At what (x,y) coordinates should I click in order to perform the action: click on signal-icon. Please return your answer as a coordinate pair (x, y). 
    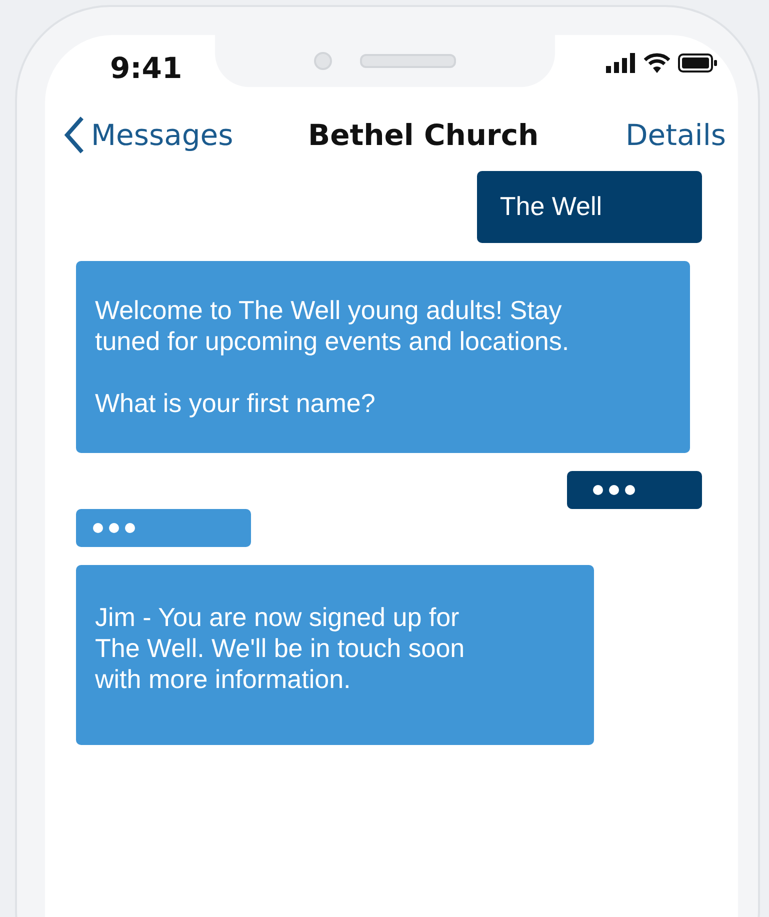
    Looking at the image, I should click on (621, 63).